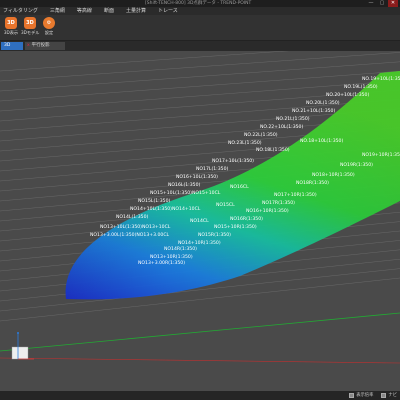 The image size is (400, 400). What do you see at coordinates (22, 346) in the screenshot?
I see `axis-gizmo` at bounding box center [22, 346].